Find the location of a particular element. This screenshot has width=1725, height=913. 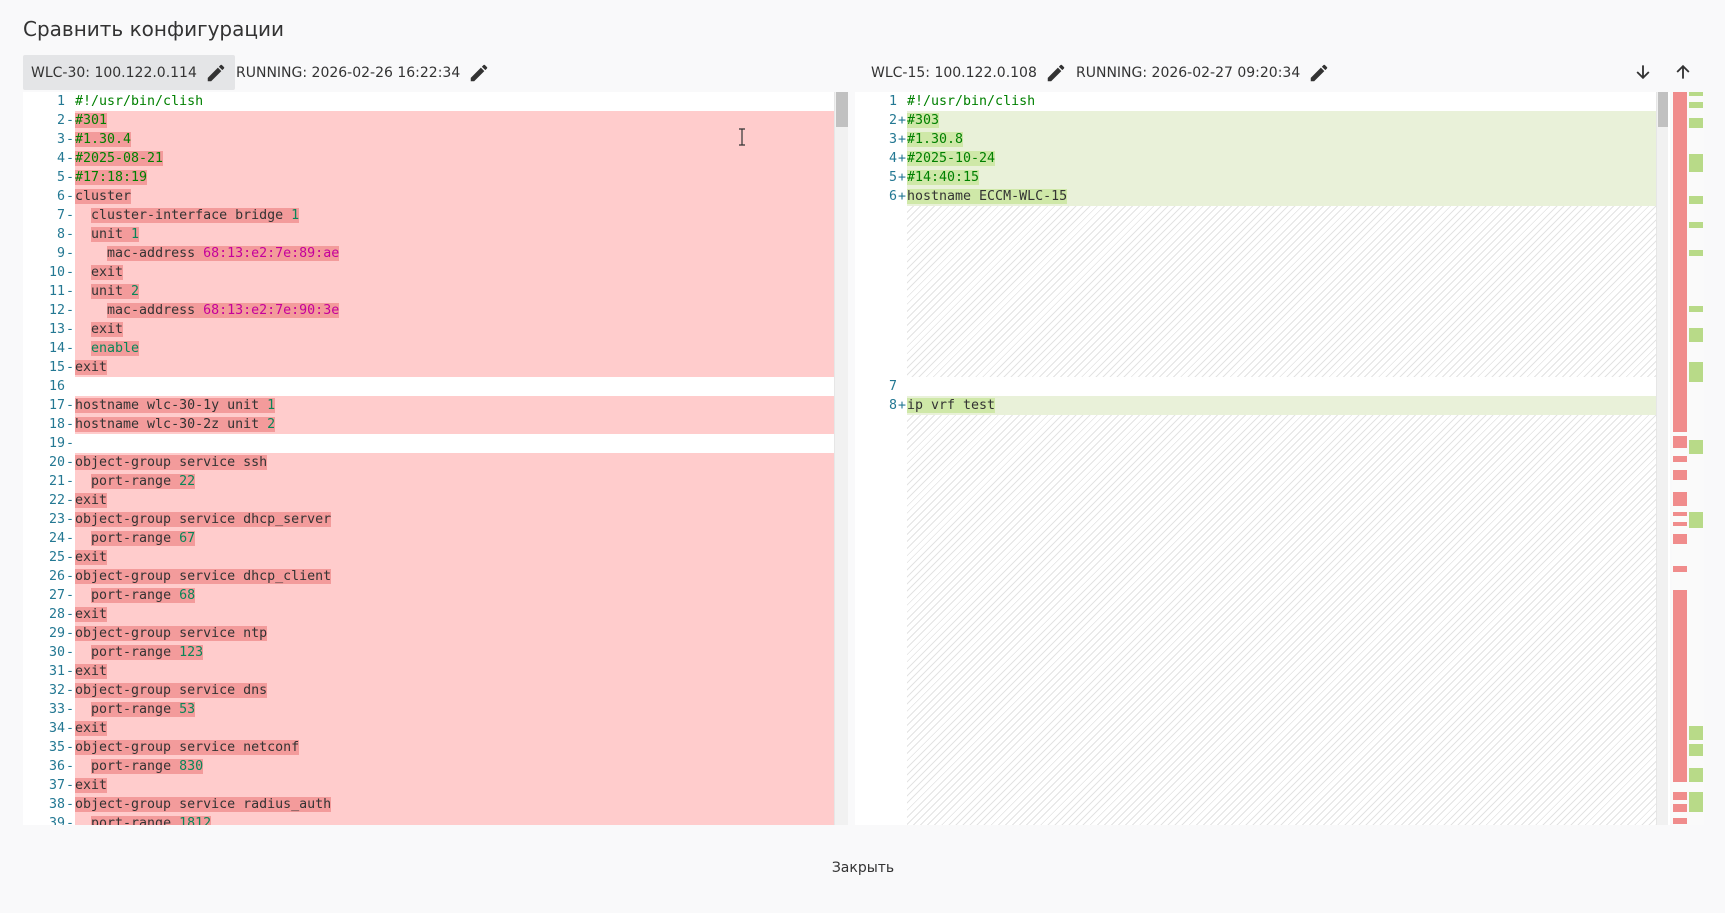

code-line: 33- port-range 53 is located at coordinates (428, 709).